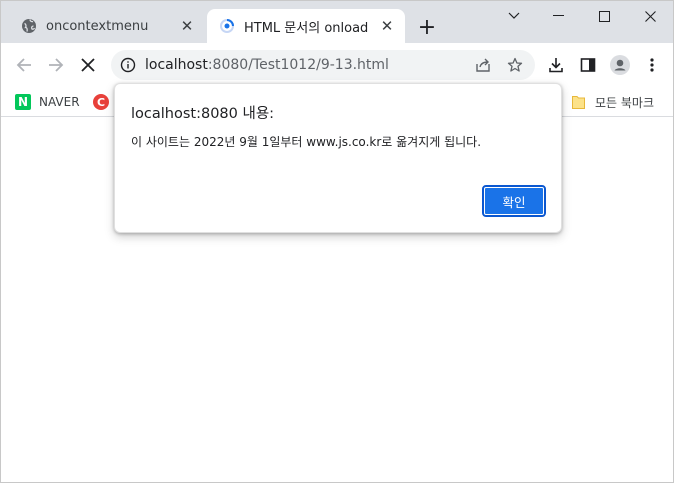 This screenshot has width=674, height=483. What do you see at coordinates (650, 16) in the screenshot?
I see `window-close-icon` at bounding box center [650, 16].